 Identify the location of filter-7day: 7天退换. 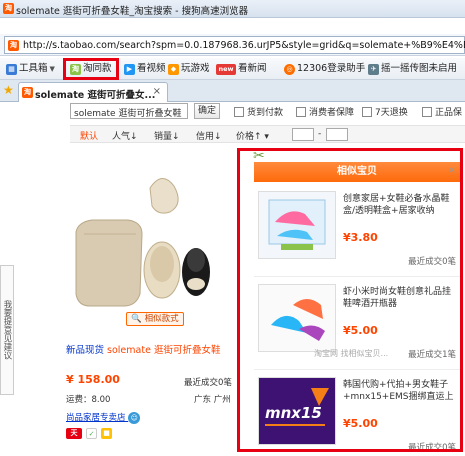
(385, 111).